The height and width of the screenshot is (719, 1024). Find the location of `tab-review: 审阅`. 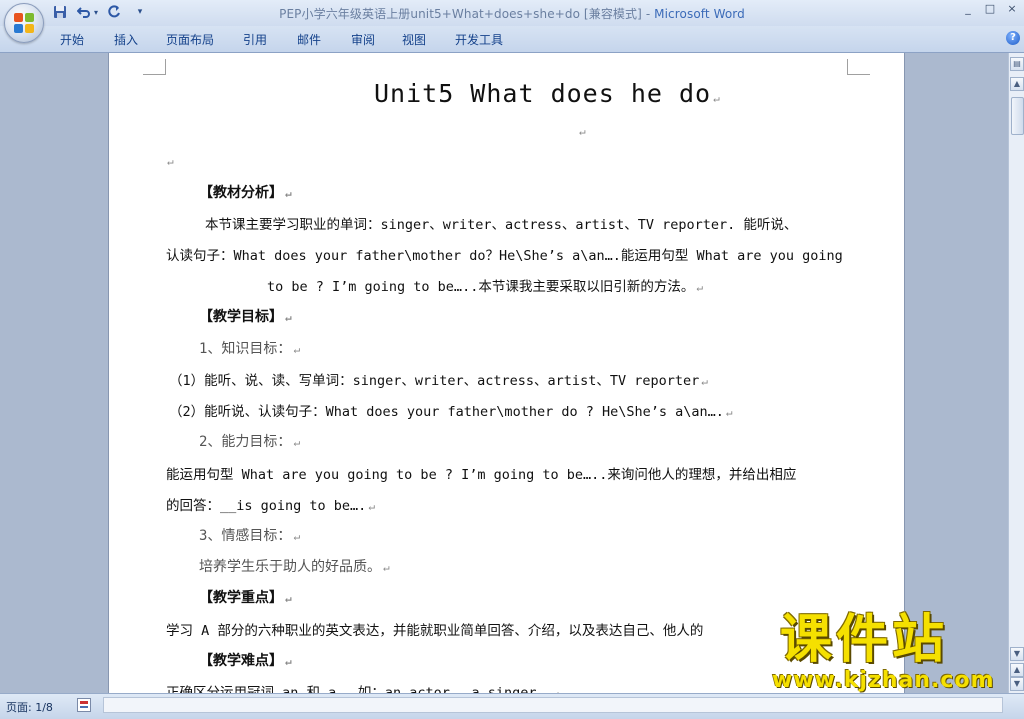

tab-review: 审阅 is located at coordinates (363, 39).